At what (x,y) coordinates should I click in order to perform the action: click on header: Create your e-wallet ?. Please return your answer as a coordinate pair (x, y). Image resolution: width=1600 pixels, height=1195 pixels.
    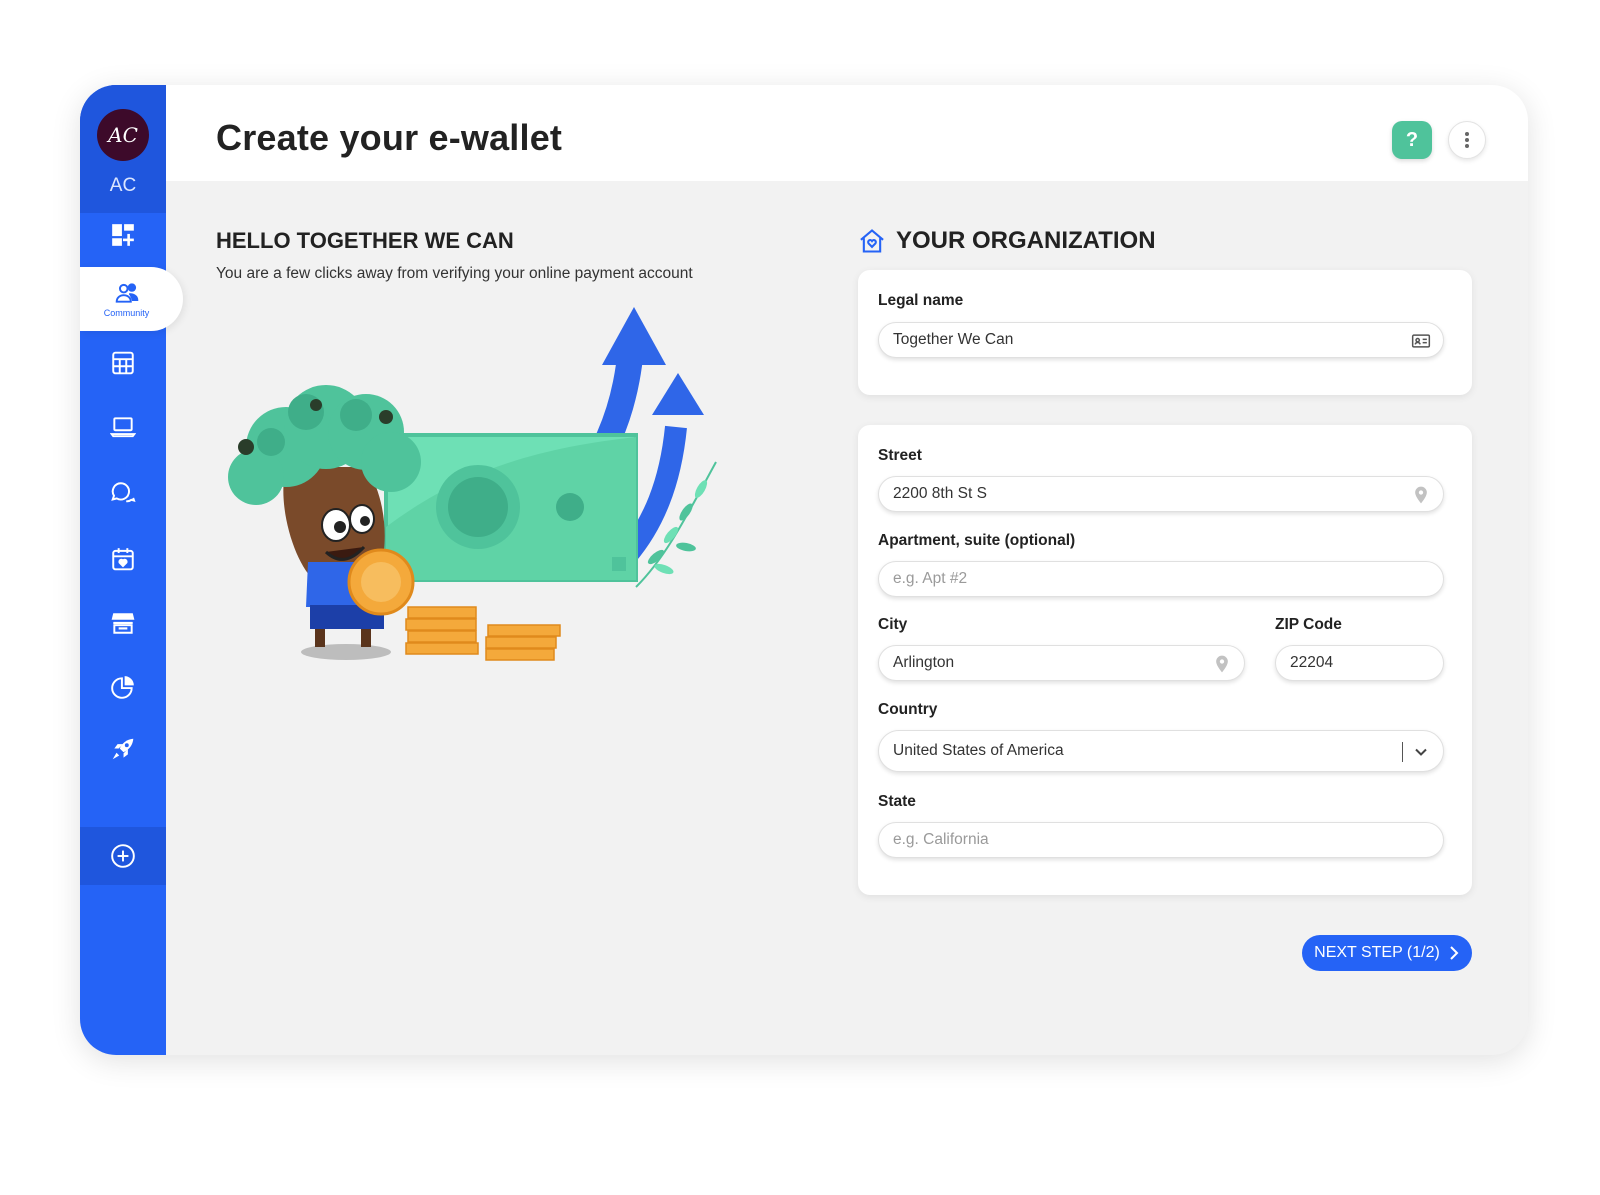
    Looking at the image, I should click on (847, 133).